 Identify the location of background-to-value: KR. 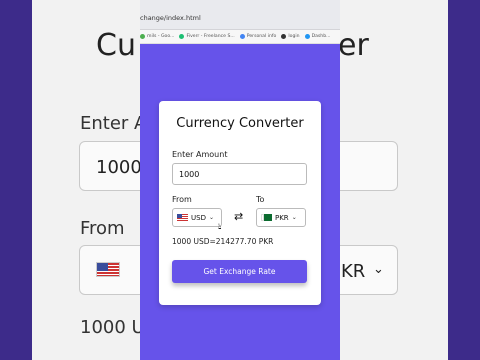
(353, 271).